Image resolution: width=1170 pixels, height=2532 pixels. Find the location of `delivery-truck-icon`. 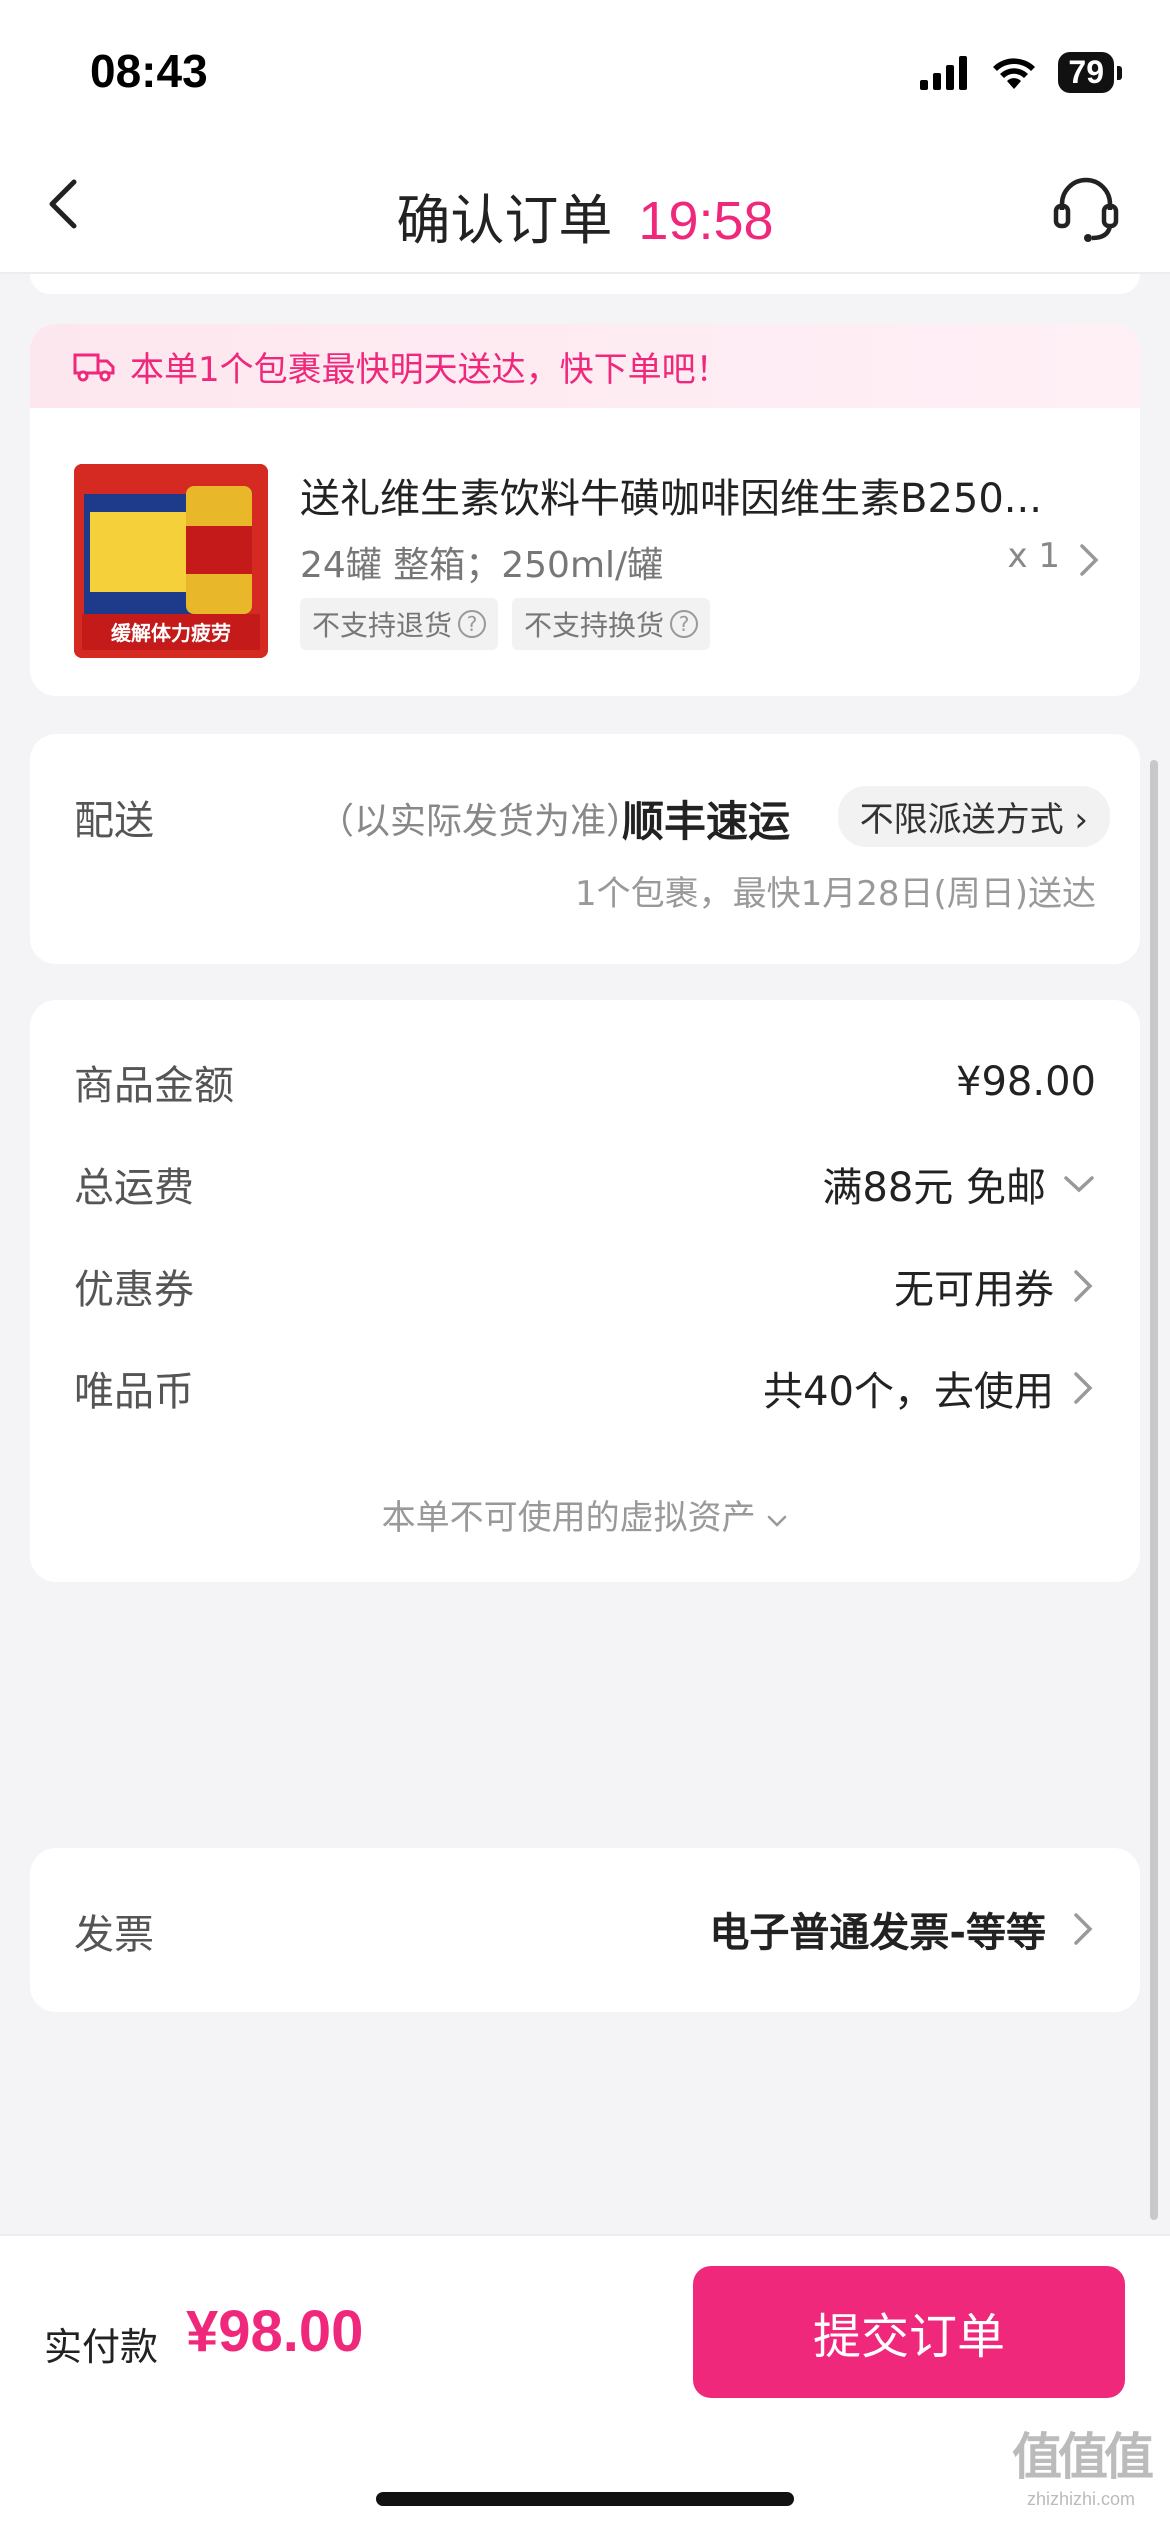

delivery-truck-icon is located at coordinates (94, 367).